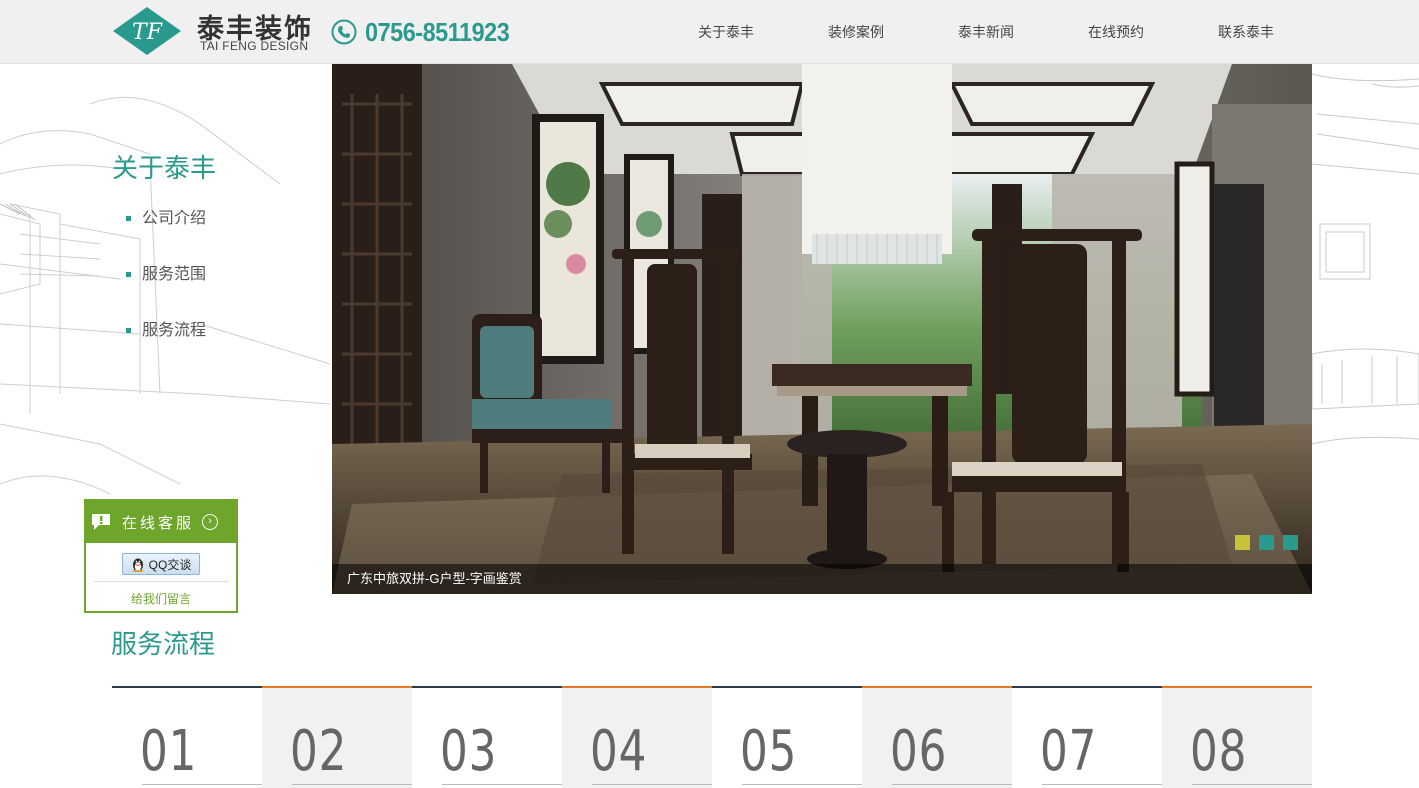 The width and height of the screenshot is (1419, 788). I want to click on process-steps: 01 02 03 04 05 06 07 08, so click(712, 737).